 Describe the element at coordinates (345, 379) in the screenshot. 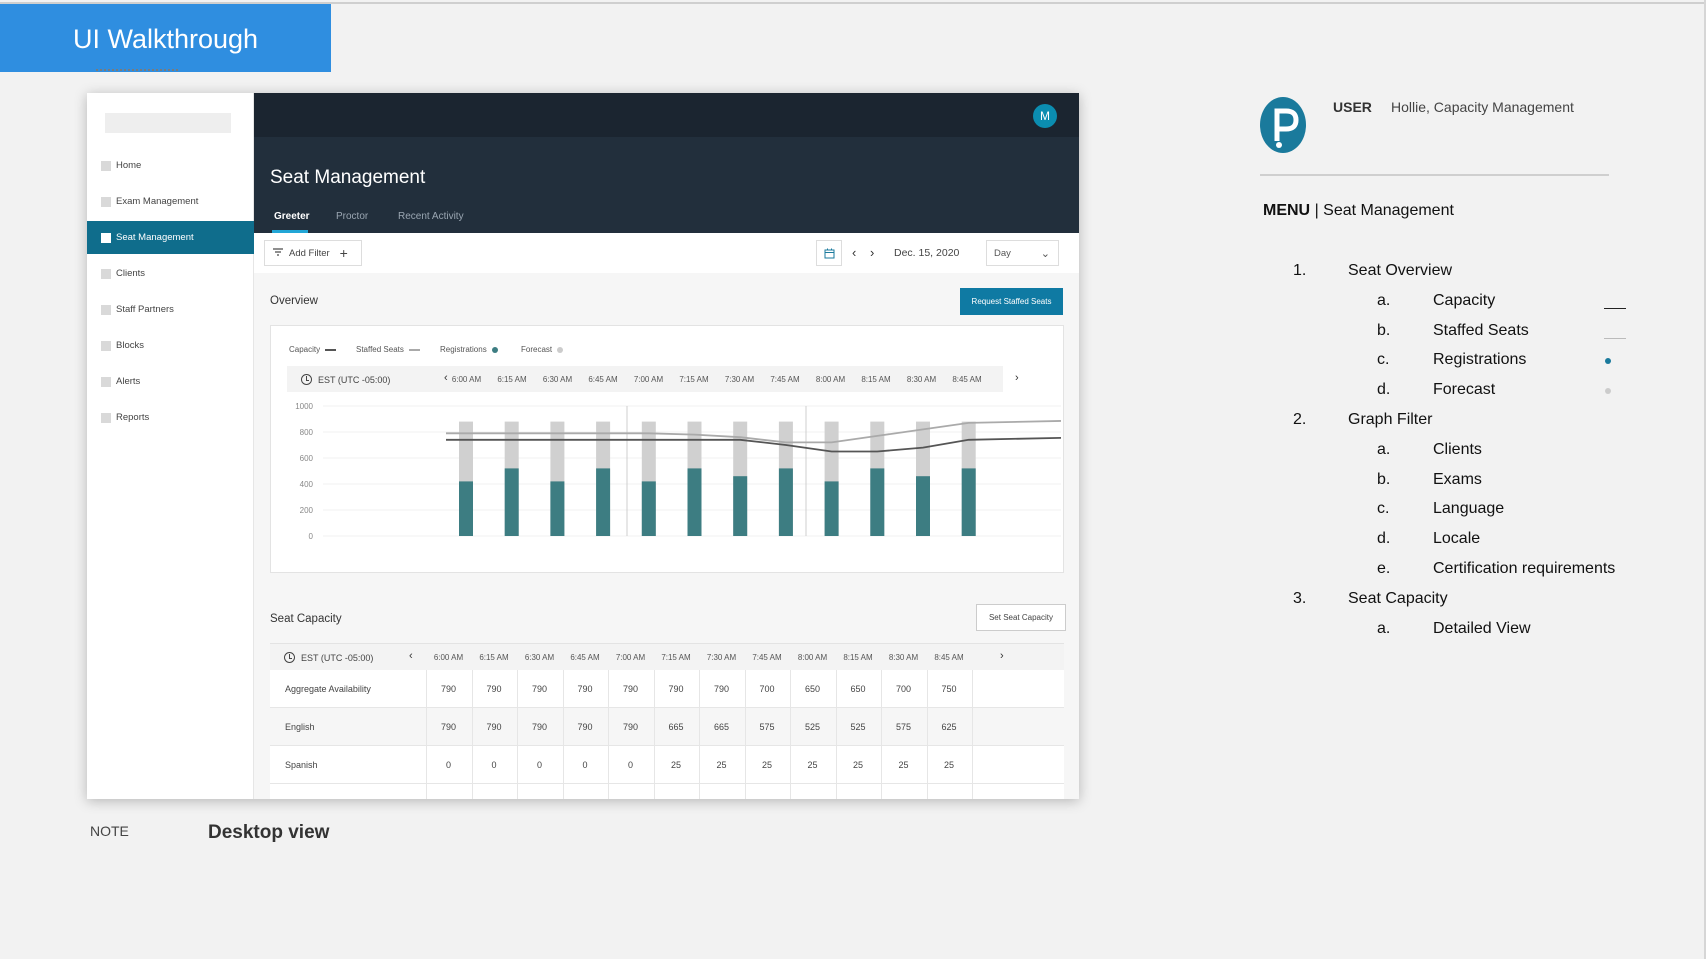

I see `chart-timezone: EST (UTC -05:00)` at that location.